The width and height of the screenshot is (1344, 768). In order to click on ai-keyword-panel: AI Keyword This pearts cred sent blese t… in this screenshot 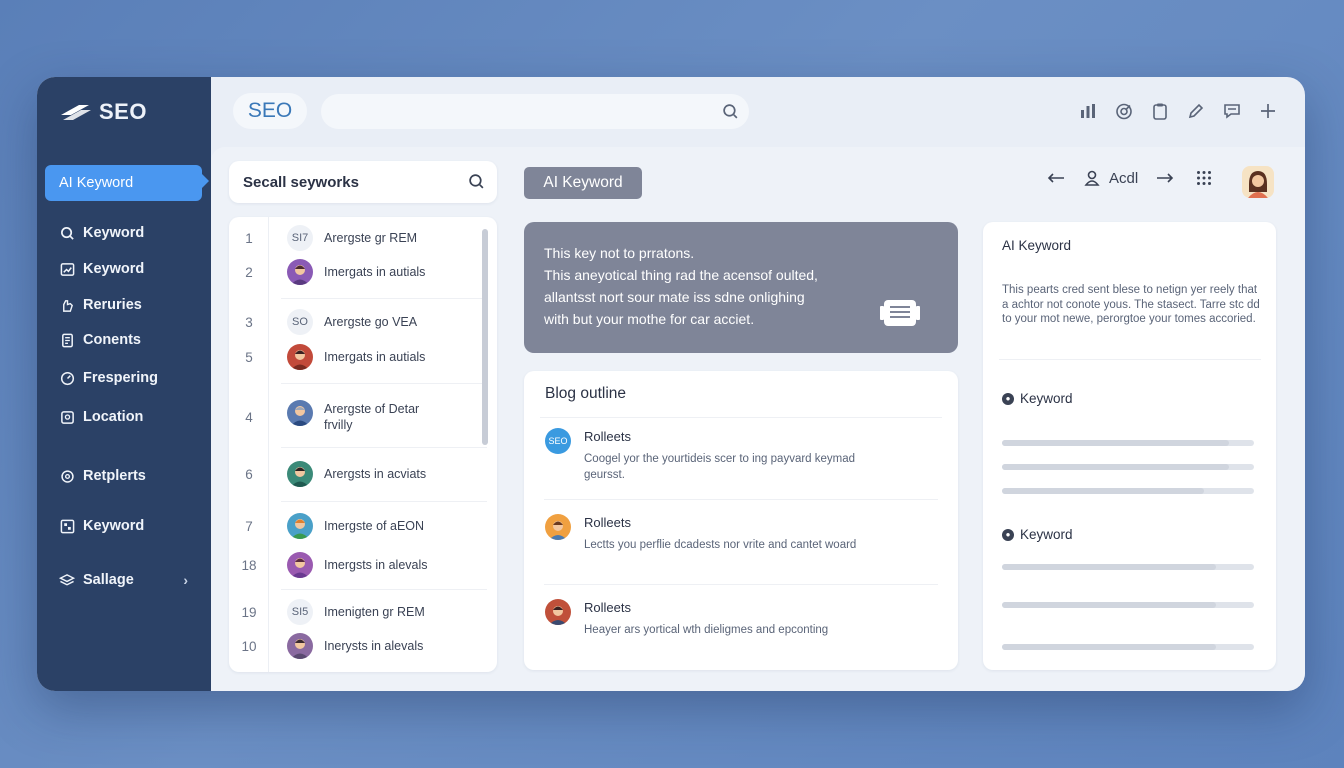, I will do `click(1129, 446)`.